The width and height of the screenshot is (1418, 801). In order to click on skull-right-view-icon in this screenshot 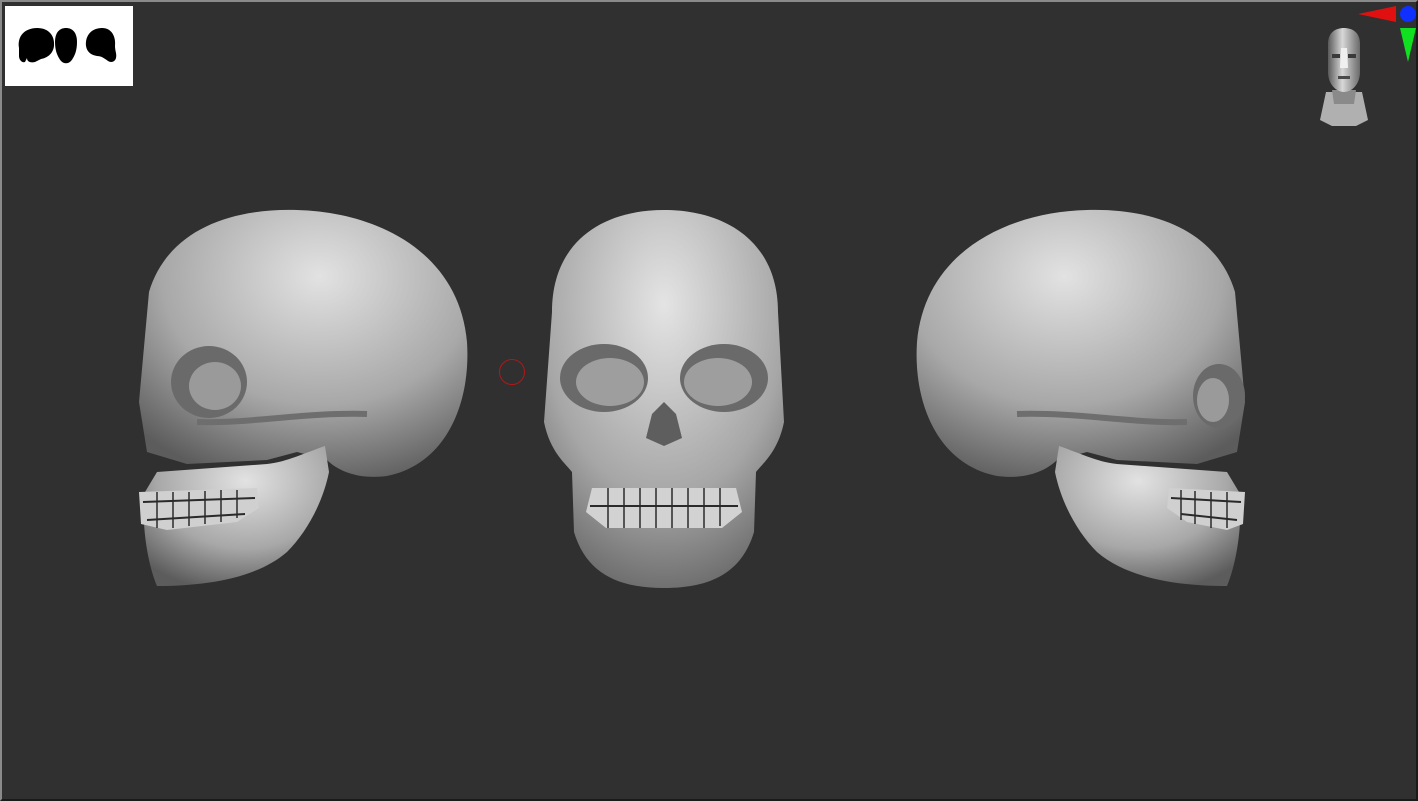, I will do `click(1080, 397)`.